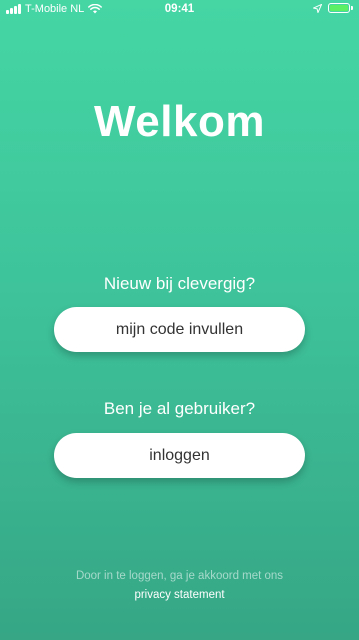 Image resolution: width=359 pixels, height=640 pixels. I want to click on battery-level, so click(339, 8).